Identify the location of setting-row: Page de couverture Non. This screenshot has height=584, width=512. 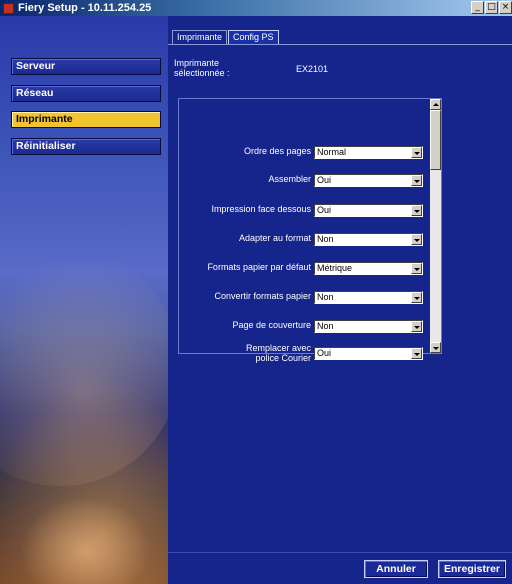
(304, 327).